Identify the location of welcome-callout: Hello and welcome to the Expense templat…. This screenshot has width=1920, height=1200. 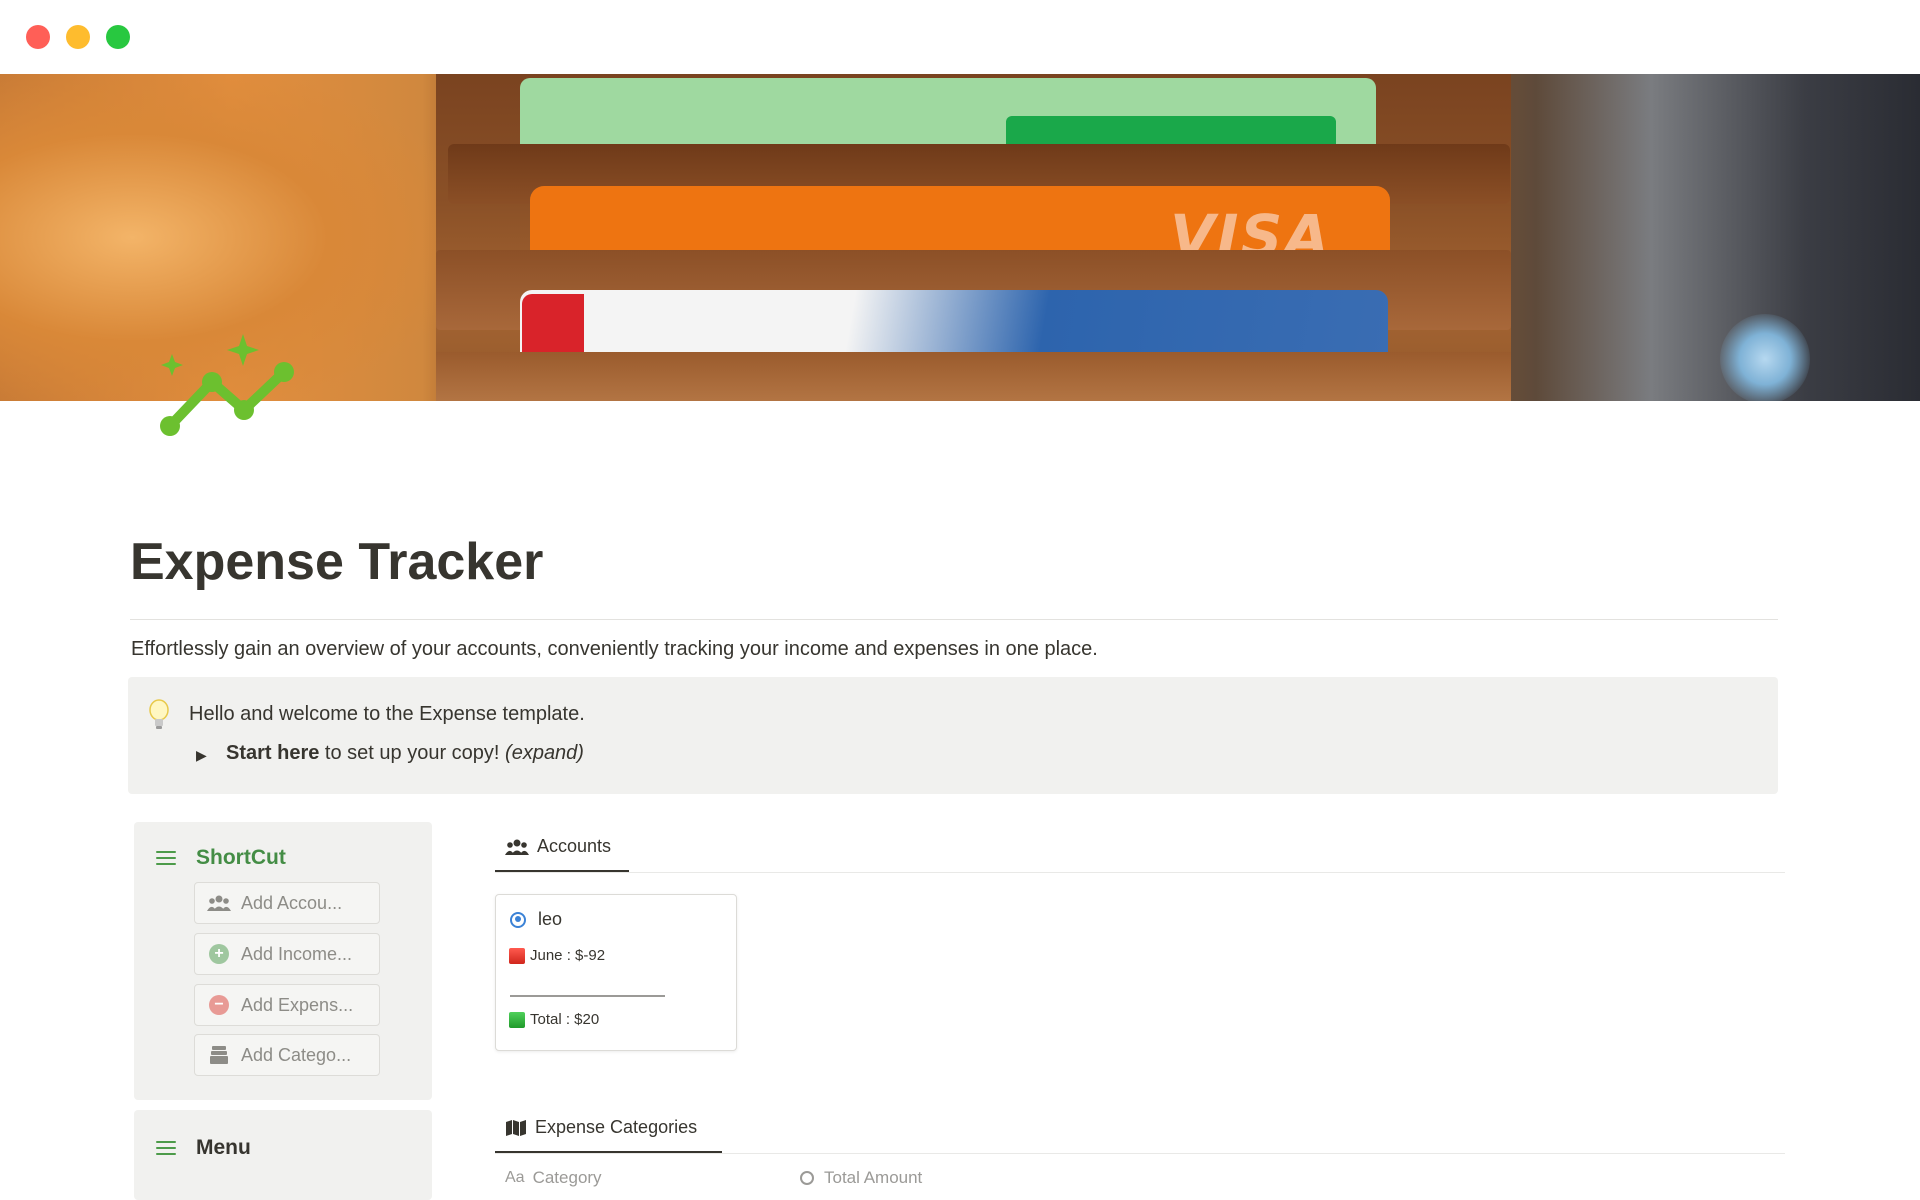
(953, 735).